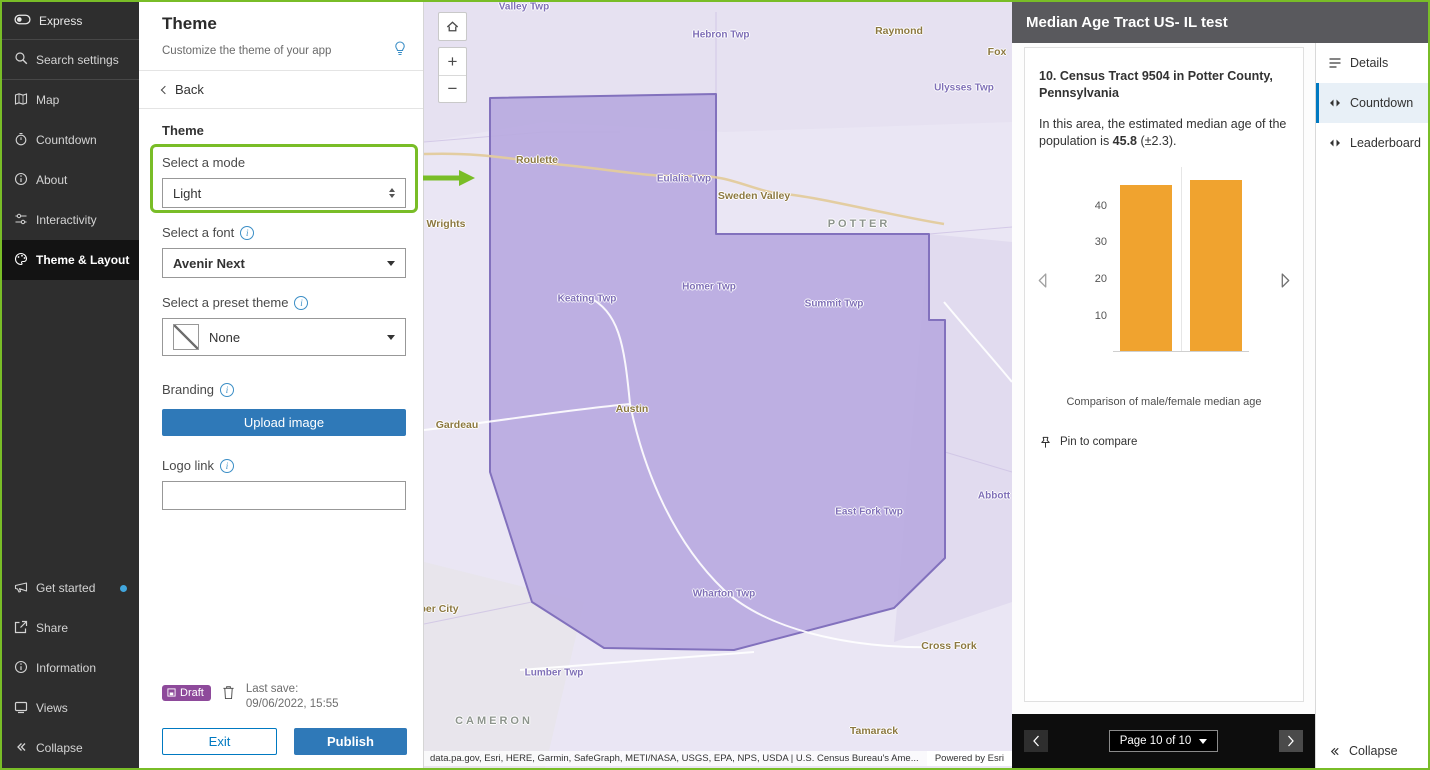  I want to click on logo-link-label: Logo link, so click(188, 465).